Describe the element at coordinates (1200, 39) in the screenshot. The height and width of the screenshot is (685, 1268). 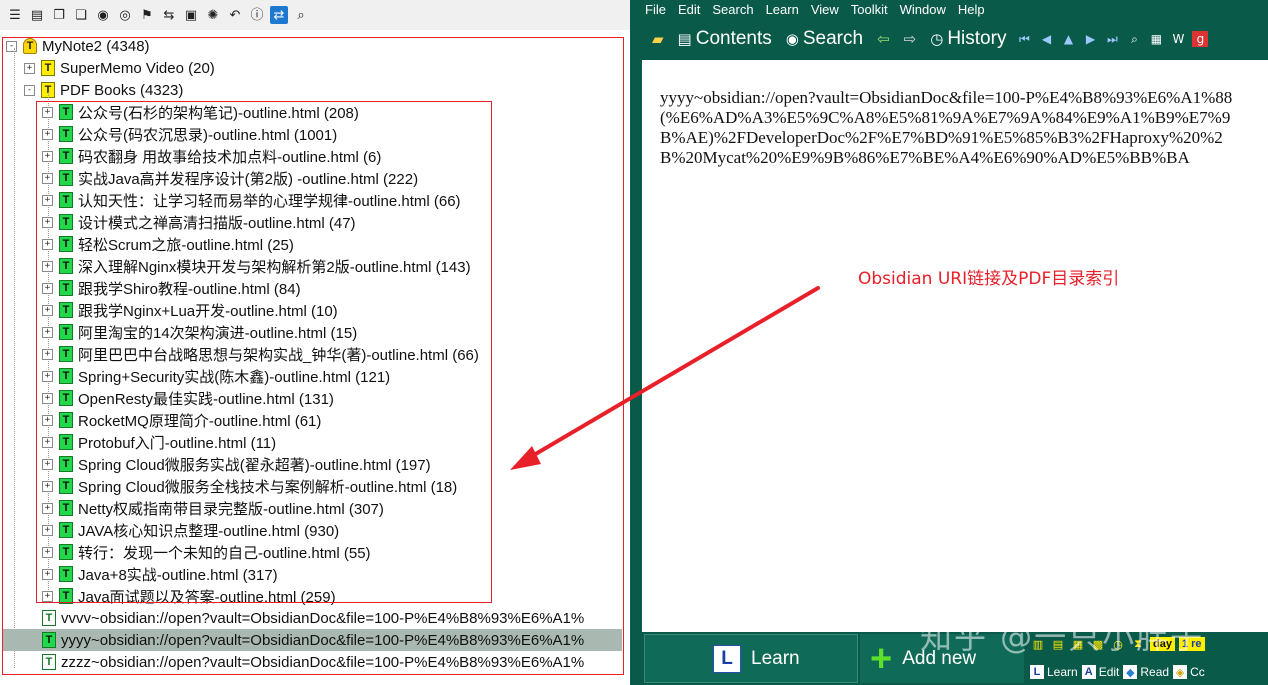
I see `google-icon: g` at that location.